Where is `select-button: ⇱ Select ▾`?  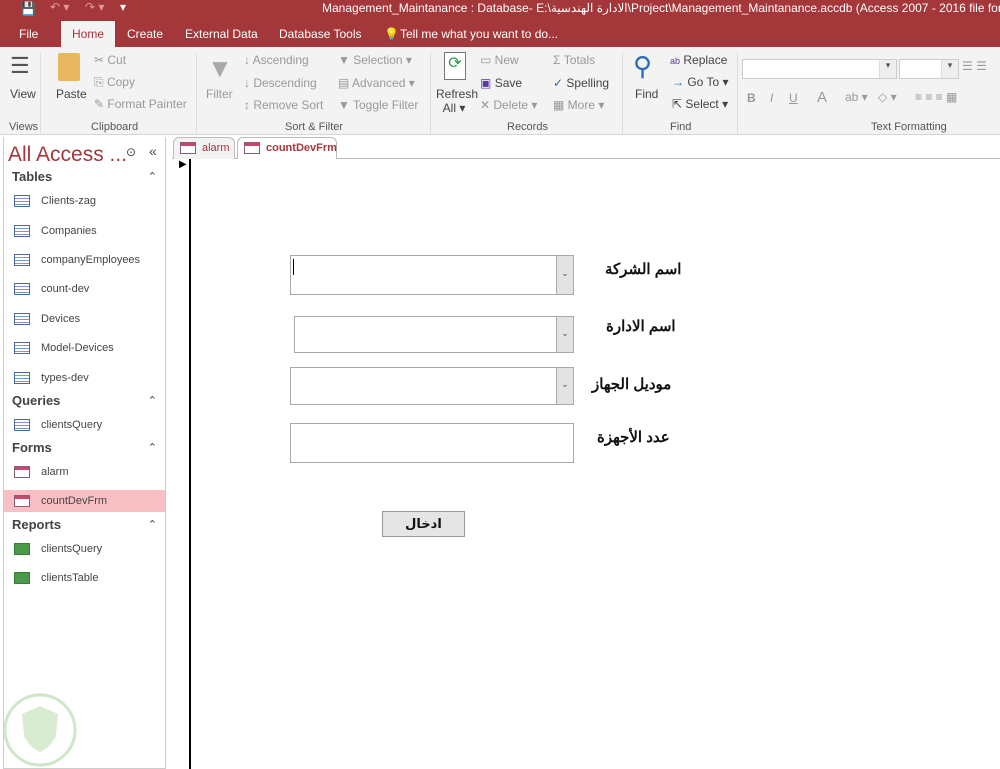
select-button: ⇱ Select ▾ is located at coordinates (700, 104).